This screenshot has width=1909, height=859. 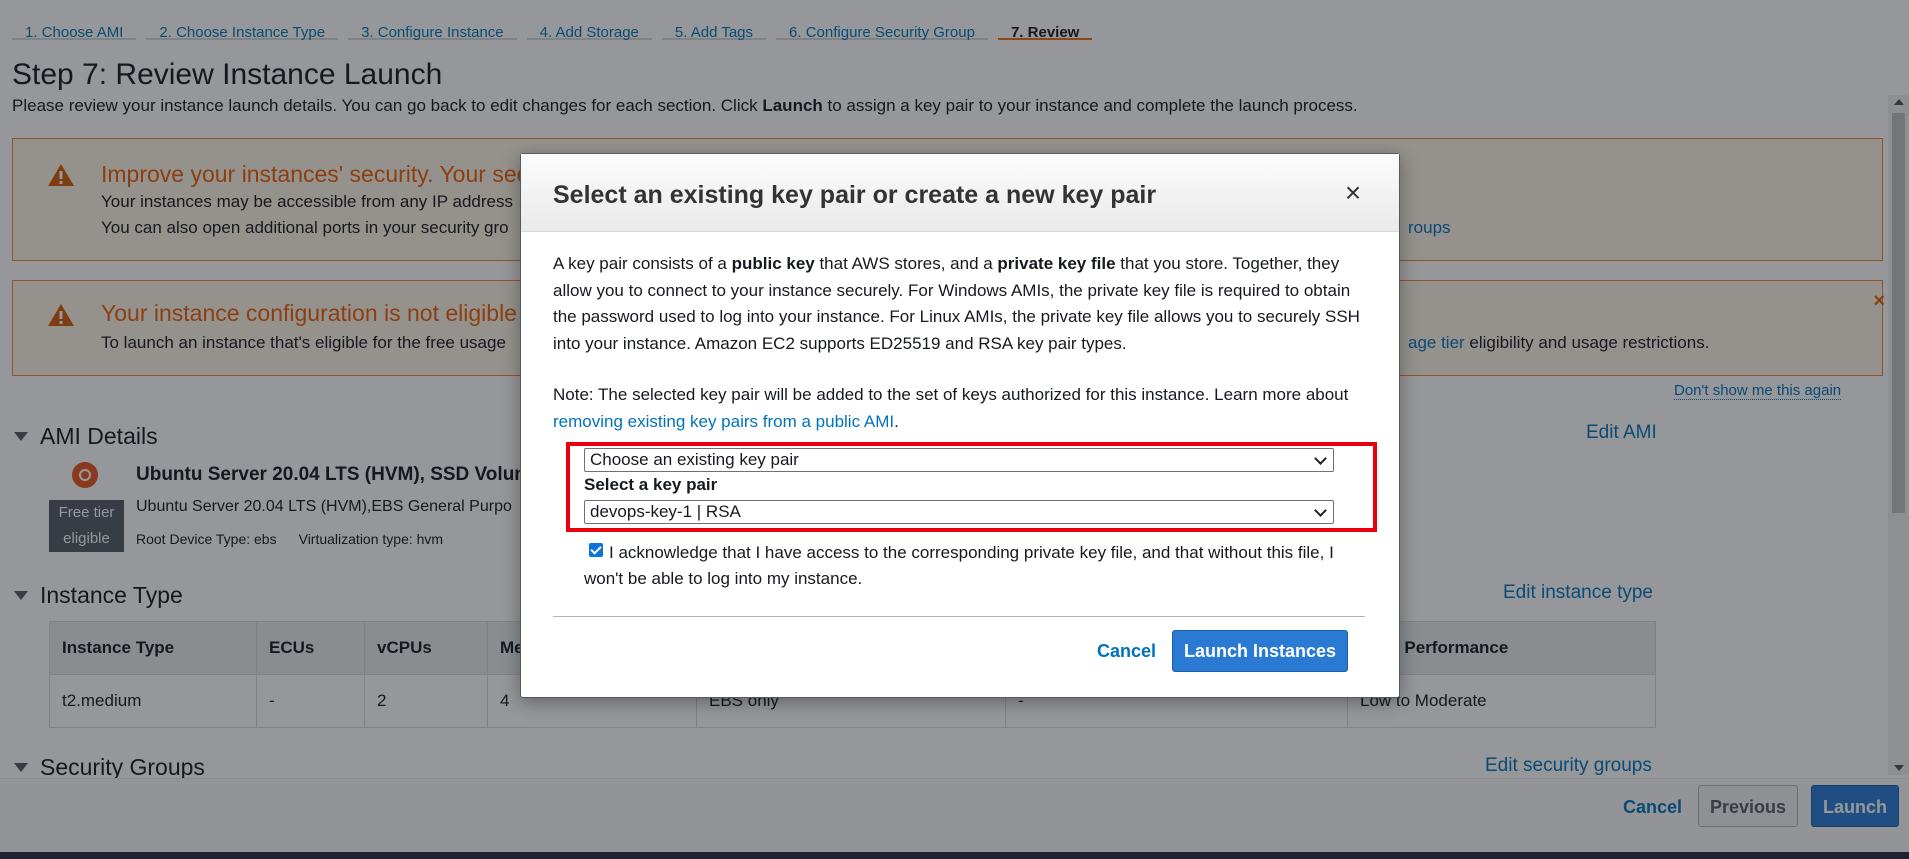 I want to click on desc-part: that AWS stores, and a, so click(x=906, y=263).